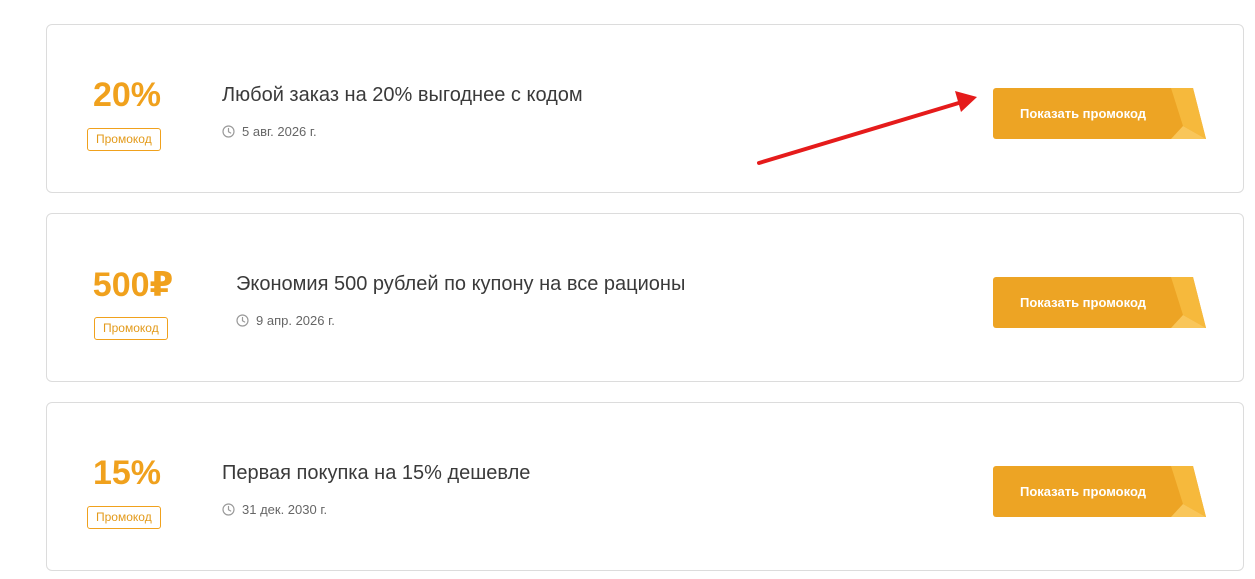 The width and height of the screenshot is (1255, 579). What do you see at coordinates (127, 95) in the screenshot?
I see `discount-value: 20%` at bounding box center [127, 95].